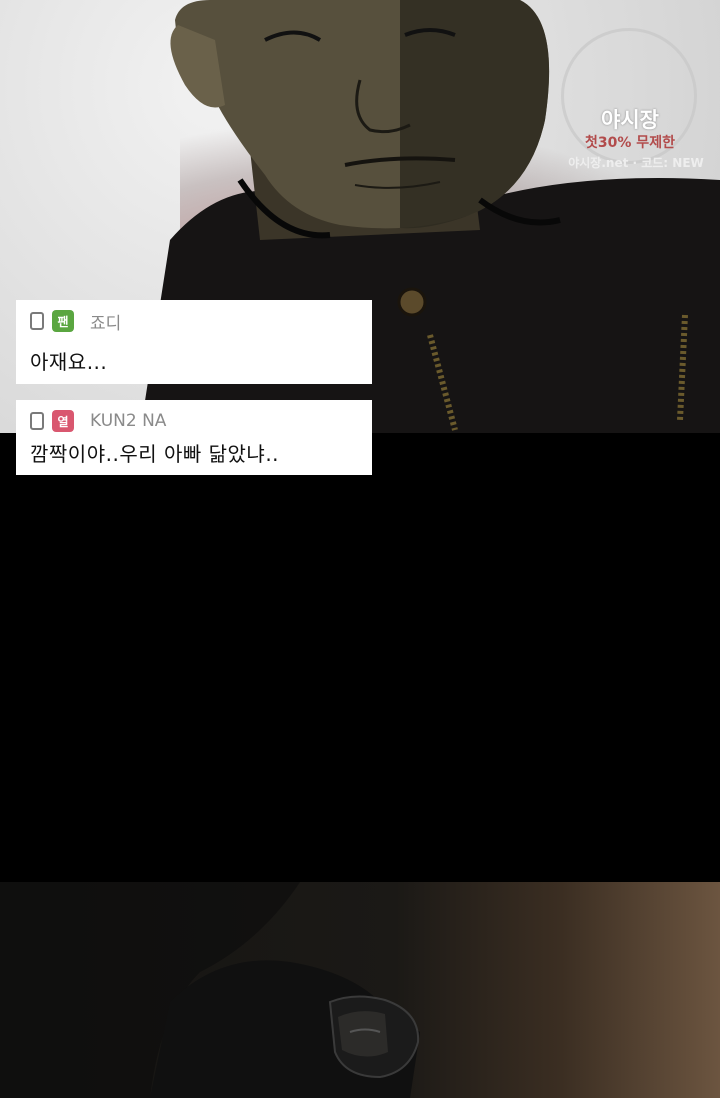 The image size is (720, 1098). I want to click on badge-fan: 팬, so click(63, 321).